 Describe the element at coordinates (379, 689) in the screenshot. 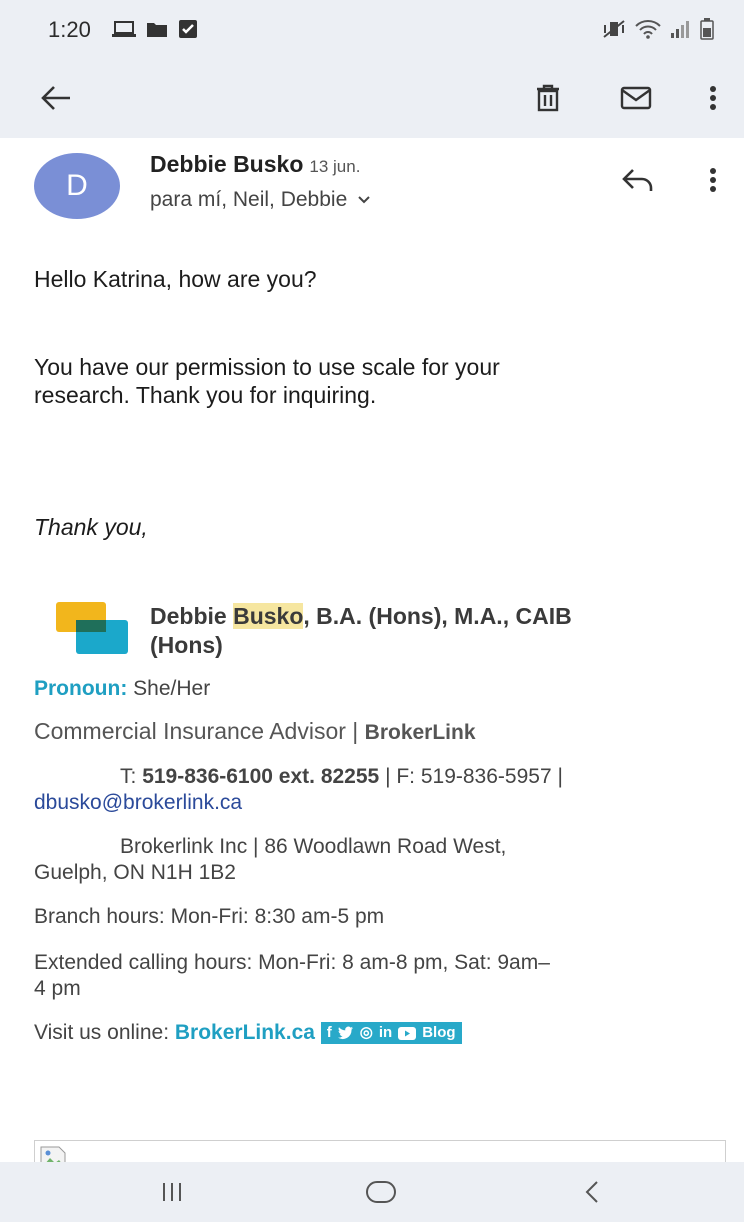

I see `pronoun-line: Pronoun: She/Her` at that location.